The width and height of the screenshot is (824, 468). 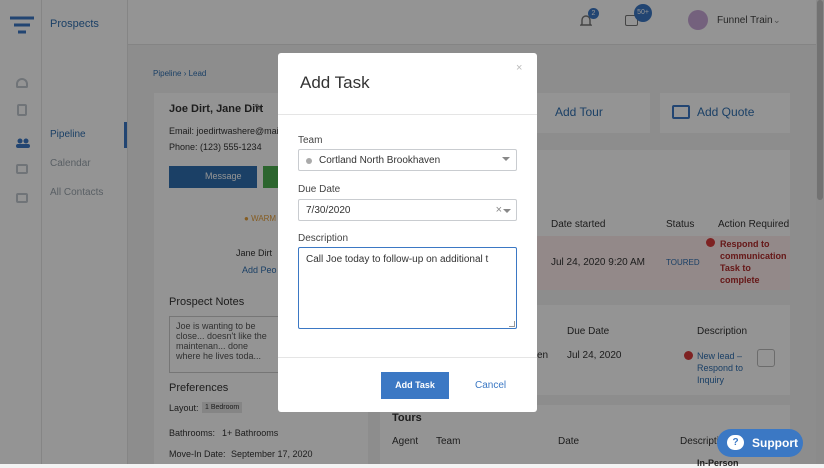 I want to click on cancel-button: Cancel, so click(x=490, y=385).